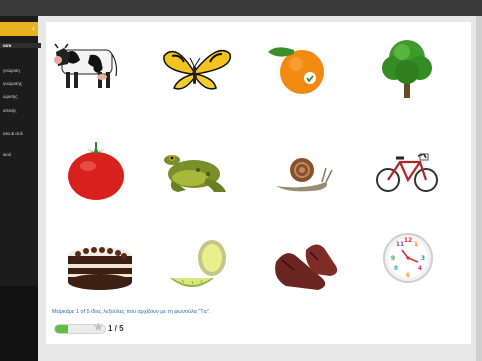  What do you see at coordinates (198, 263) in the screenshot?
I see `melon-icon` at bounding box center [198, 263].